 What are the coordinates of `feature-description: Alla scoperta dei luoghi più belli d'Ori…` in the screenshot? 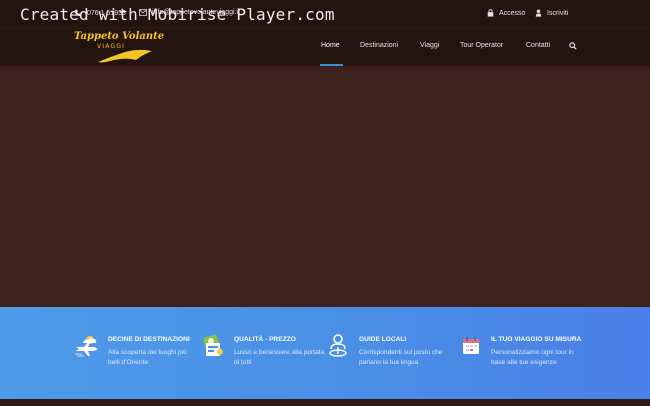 It's located at (147, 357).